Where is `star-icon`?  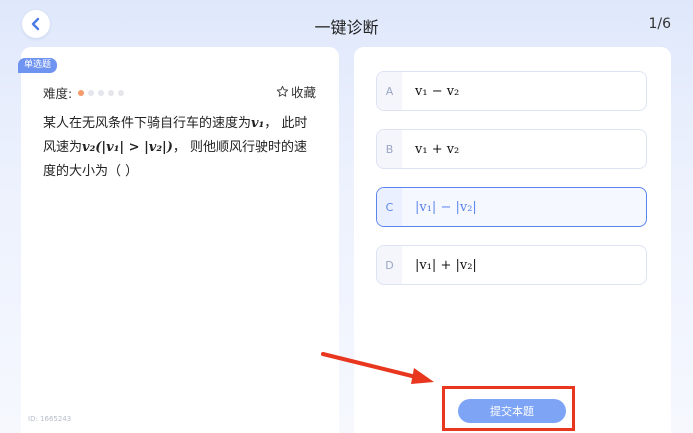
star-icon is located at coordinates (282, 91).